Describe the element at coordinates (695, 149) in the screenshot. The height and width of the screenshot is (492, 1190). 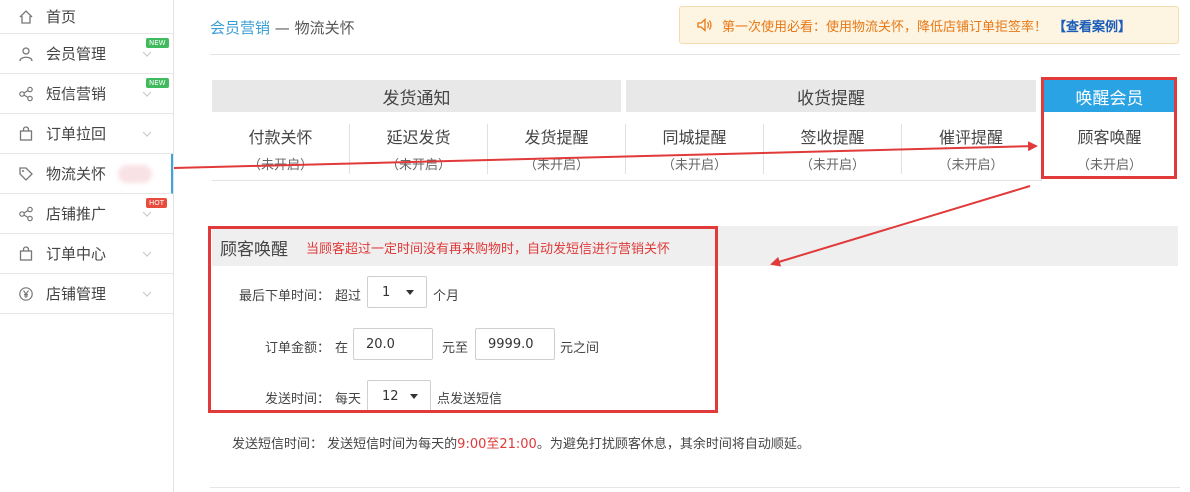
I see `subtab-same-city-reminder: 同城提醒 （未开启）` at that location.